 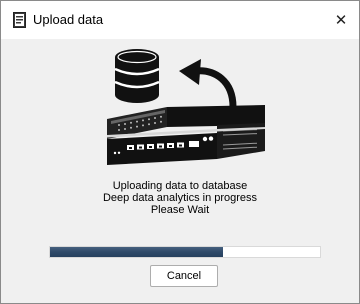 What do you see at coordinates (186, 135) in the screenshot?
I see `network-server-icon` at bounding box center [186, 135].